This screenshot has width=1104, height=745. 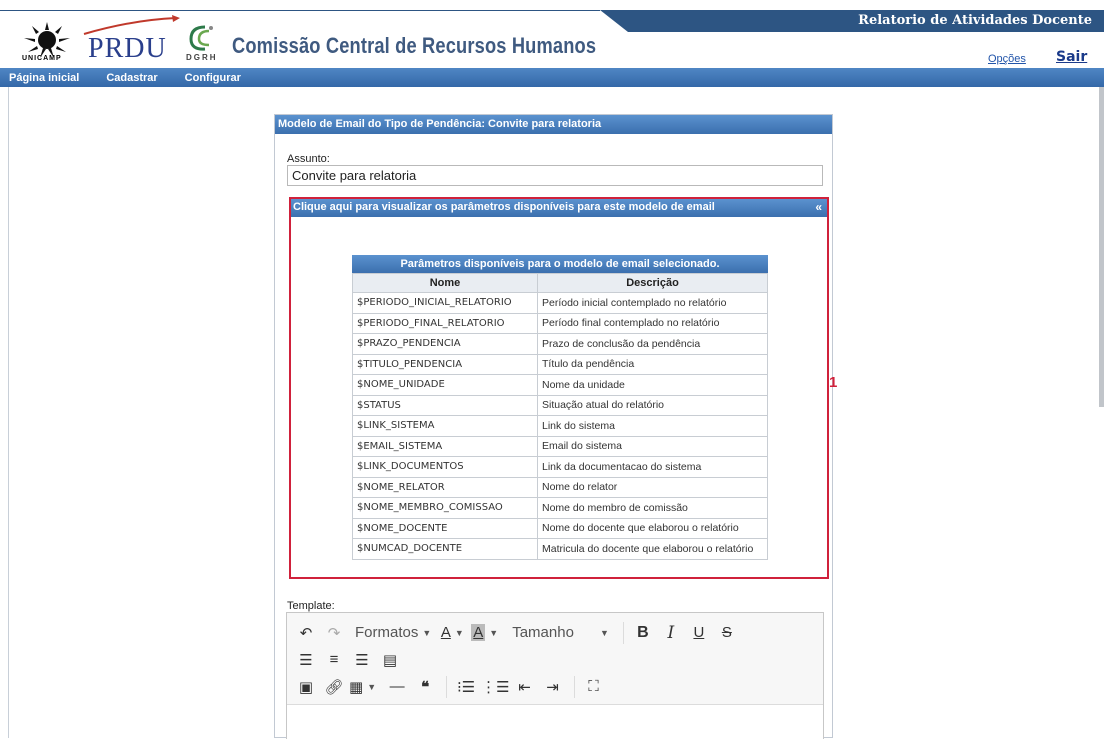 I want to click on param-description-cell: Situação atual do relatório, so click(x=652, y=405).